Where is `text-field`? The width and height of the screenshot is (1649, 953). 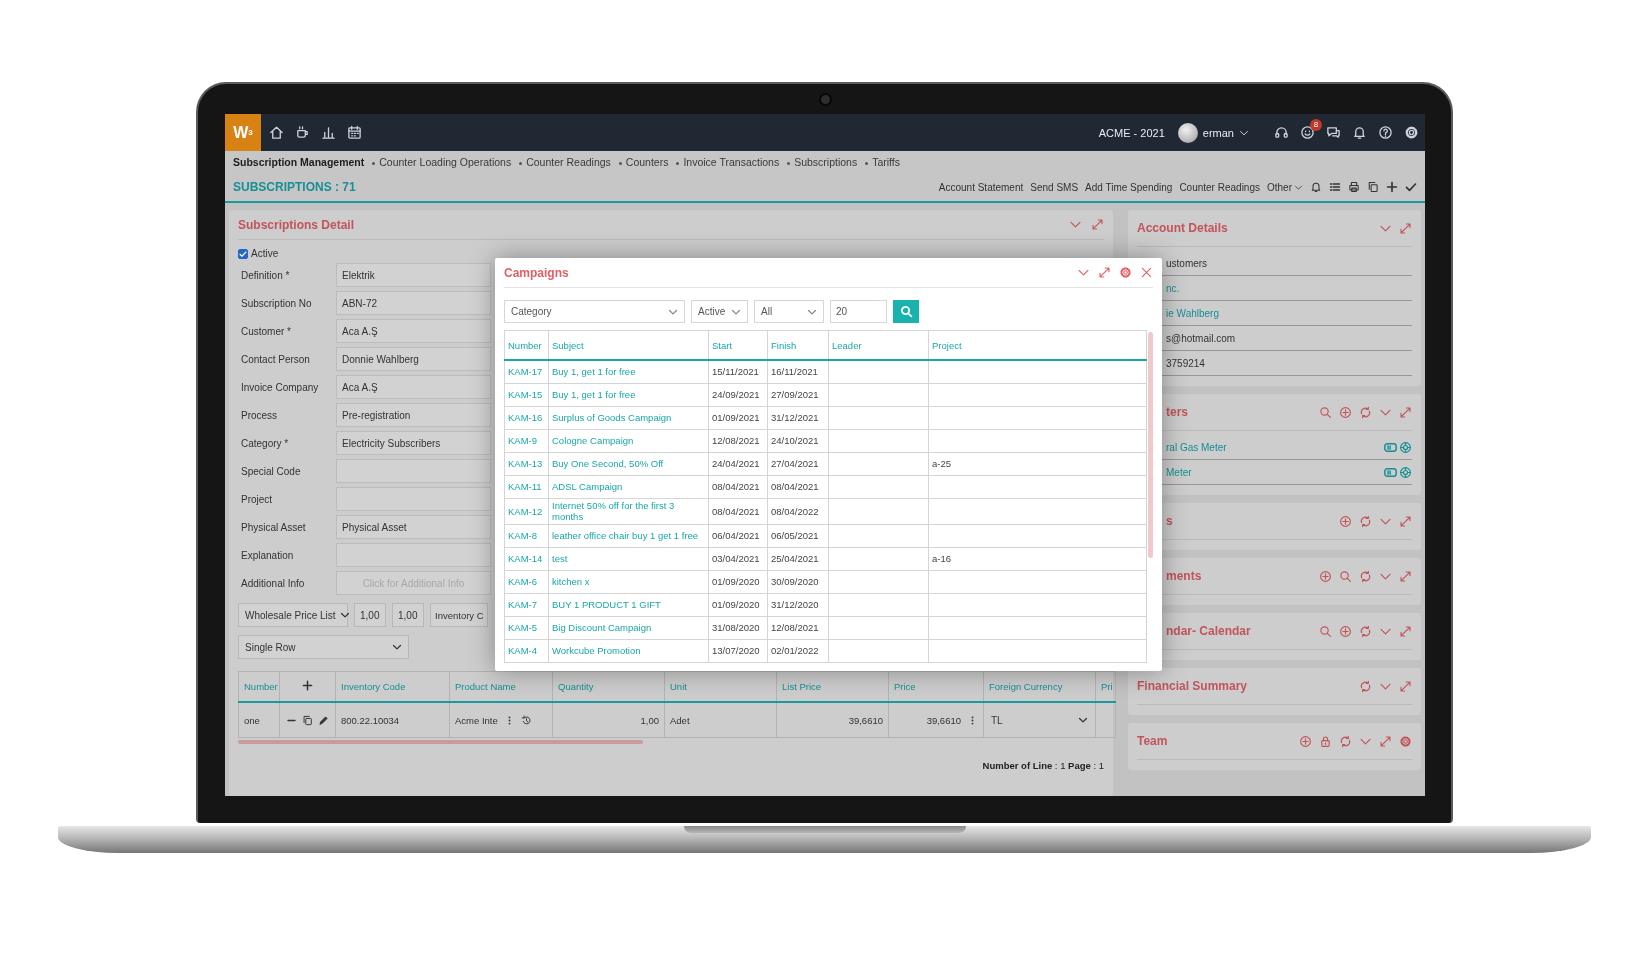 text-field is located at coordinates (413, 555).